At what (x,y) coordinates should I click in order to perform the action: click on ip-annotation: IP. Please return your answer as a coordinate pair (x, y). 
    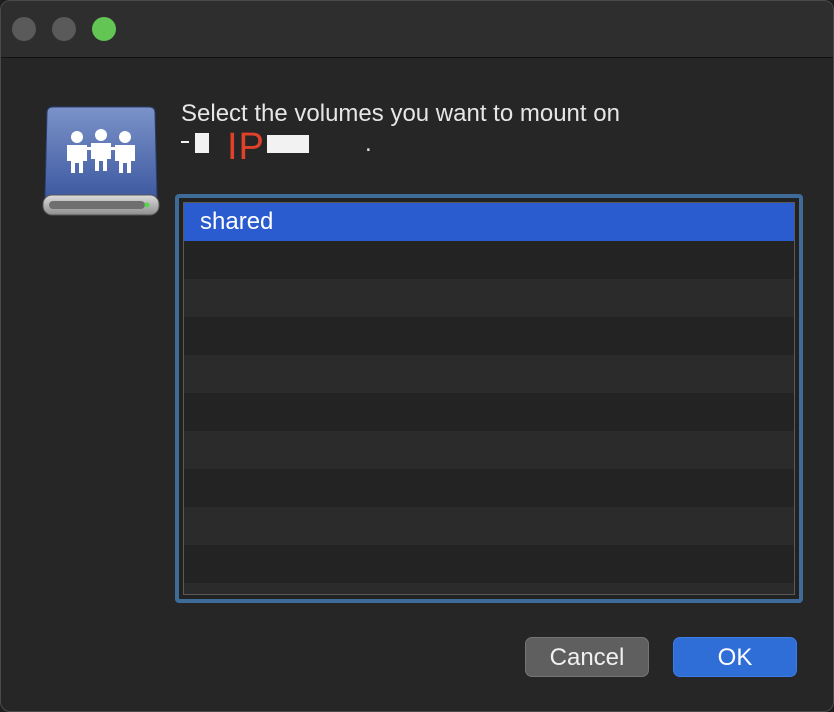
    Looking at the image, I should click on (246, 147).